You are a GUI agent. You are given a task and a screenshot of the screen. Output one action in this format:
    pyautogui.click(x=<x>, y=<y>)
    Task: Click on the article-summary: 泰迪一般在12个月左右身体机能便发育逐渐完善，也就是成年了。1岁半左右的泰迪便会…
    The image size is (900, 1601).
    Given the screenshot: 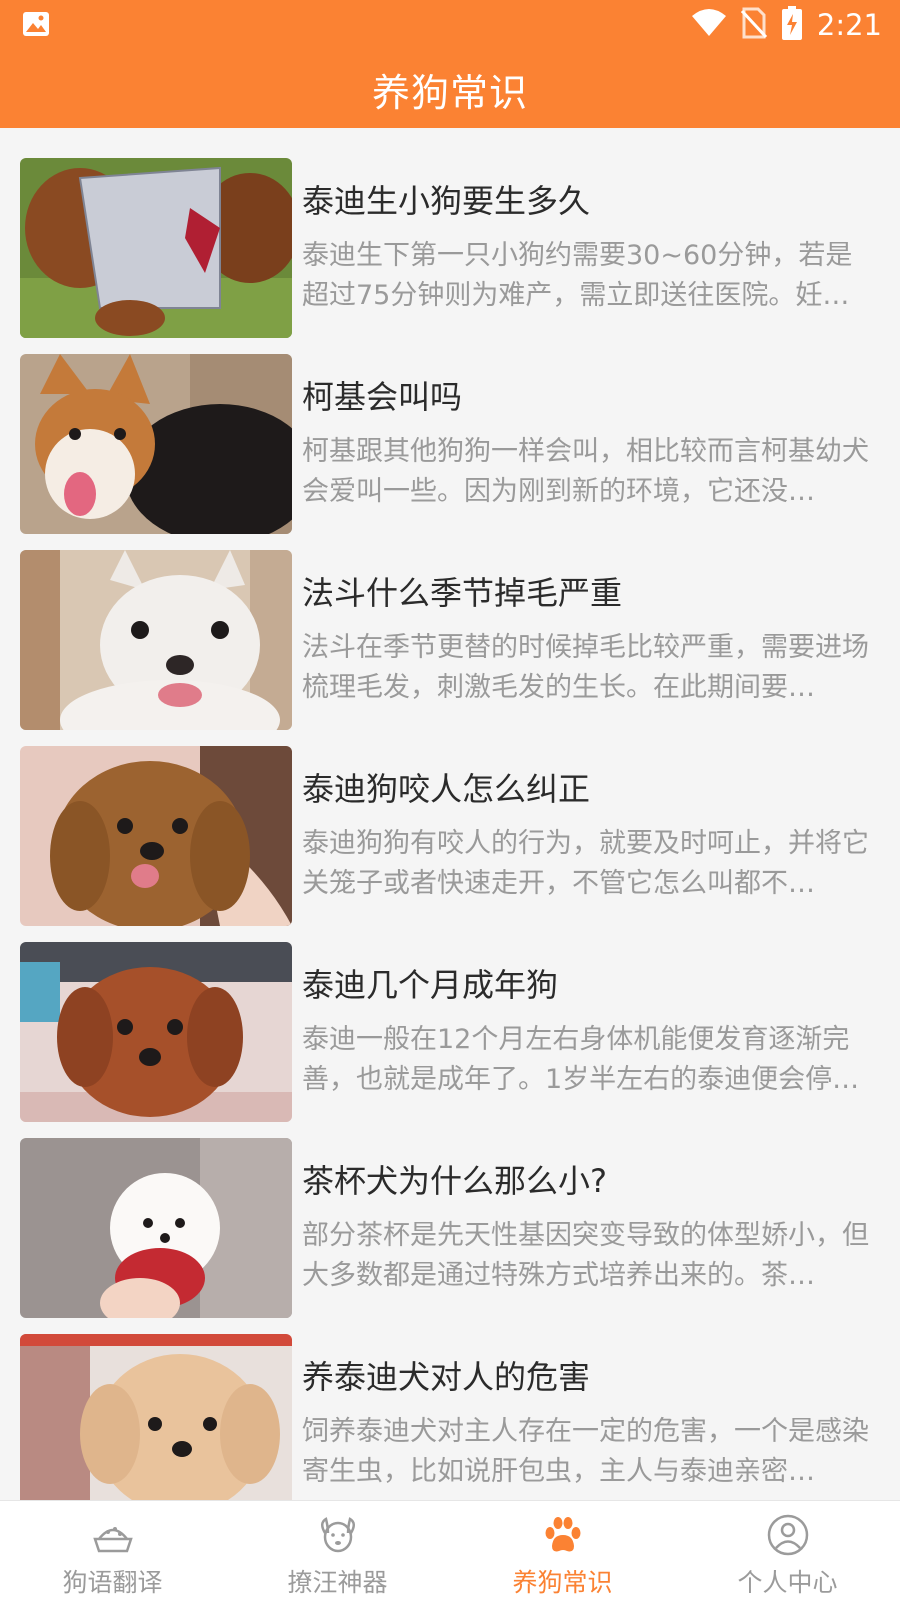 What is the action you would take?
    pyautogui.click(x=581, y=1059)
    